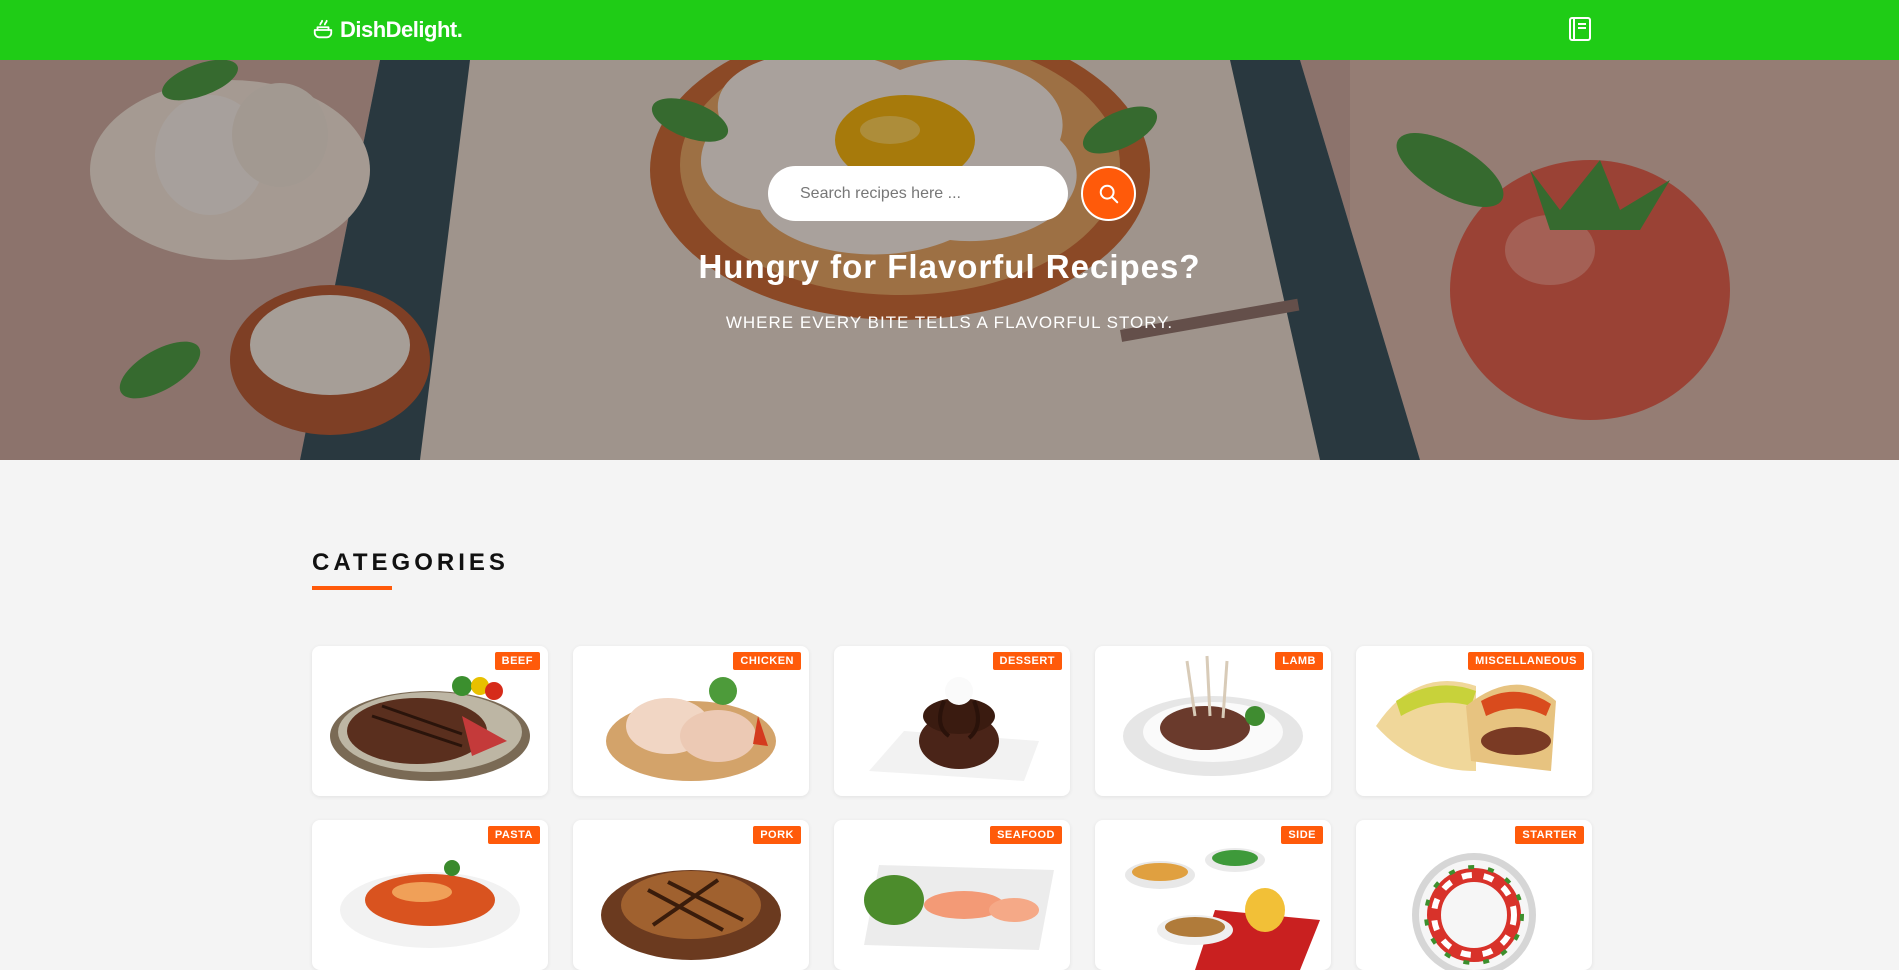 The height and width of the screenshot is (970, 1899). Describe the element at coordinates (1474, 895) in the screenshot. I see `category-card-starter: STARTER` at that location.